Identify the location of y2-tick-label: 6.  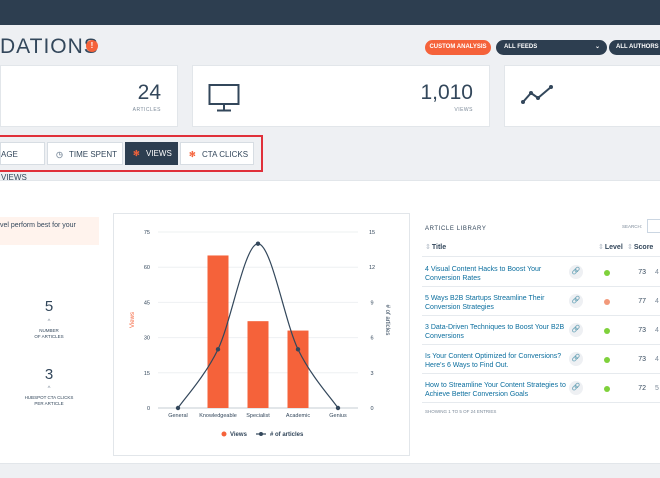
(371, 339).